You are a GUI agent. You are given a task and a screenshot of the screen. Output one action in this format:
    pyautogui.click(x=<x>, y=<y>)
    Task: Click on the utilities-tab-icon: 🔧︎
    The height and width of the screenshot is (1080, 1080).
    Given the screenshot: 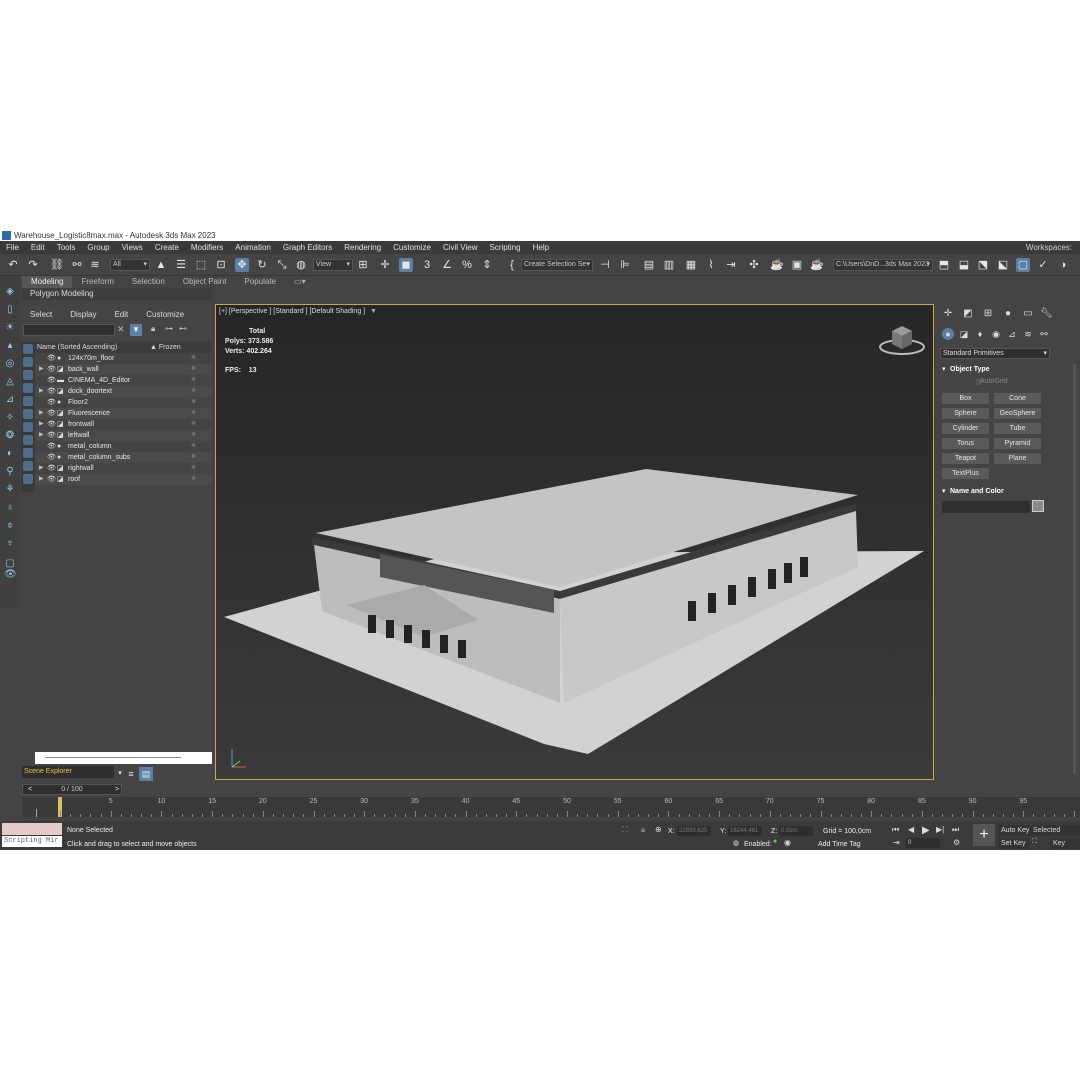 What is the action you would take?
    pyautogui.click(x=1046, y=314)
    